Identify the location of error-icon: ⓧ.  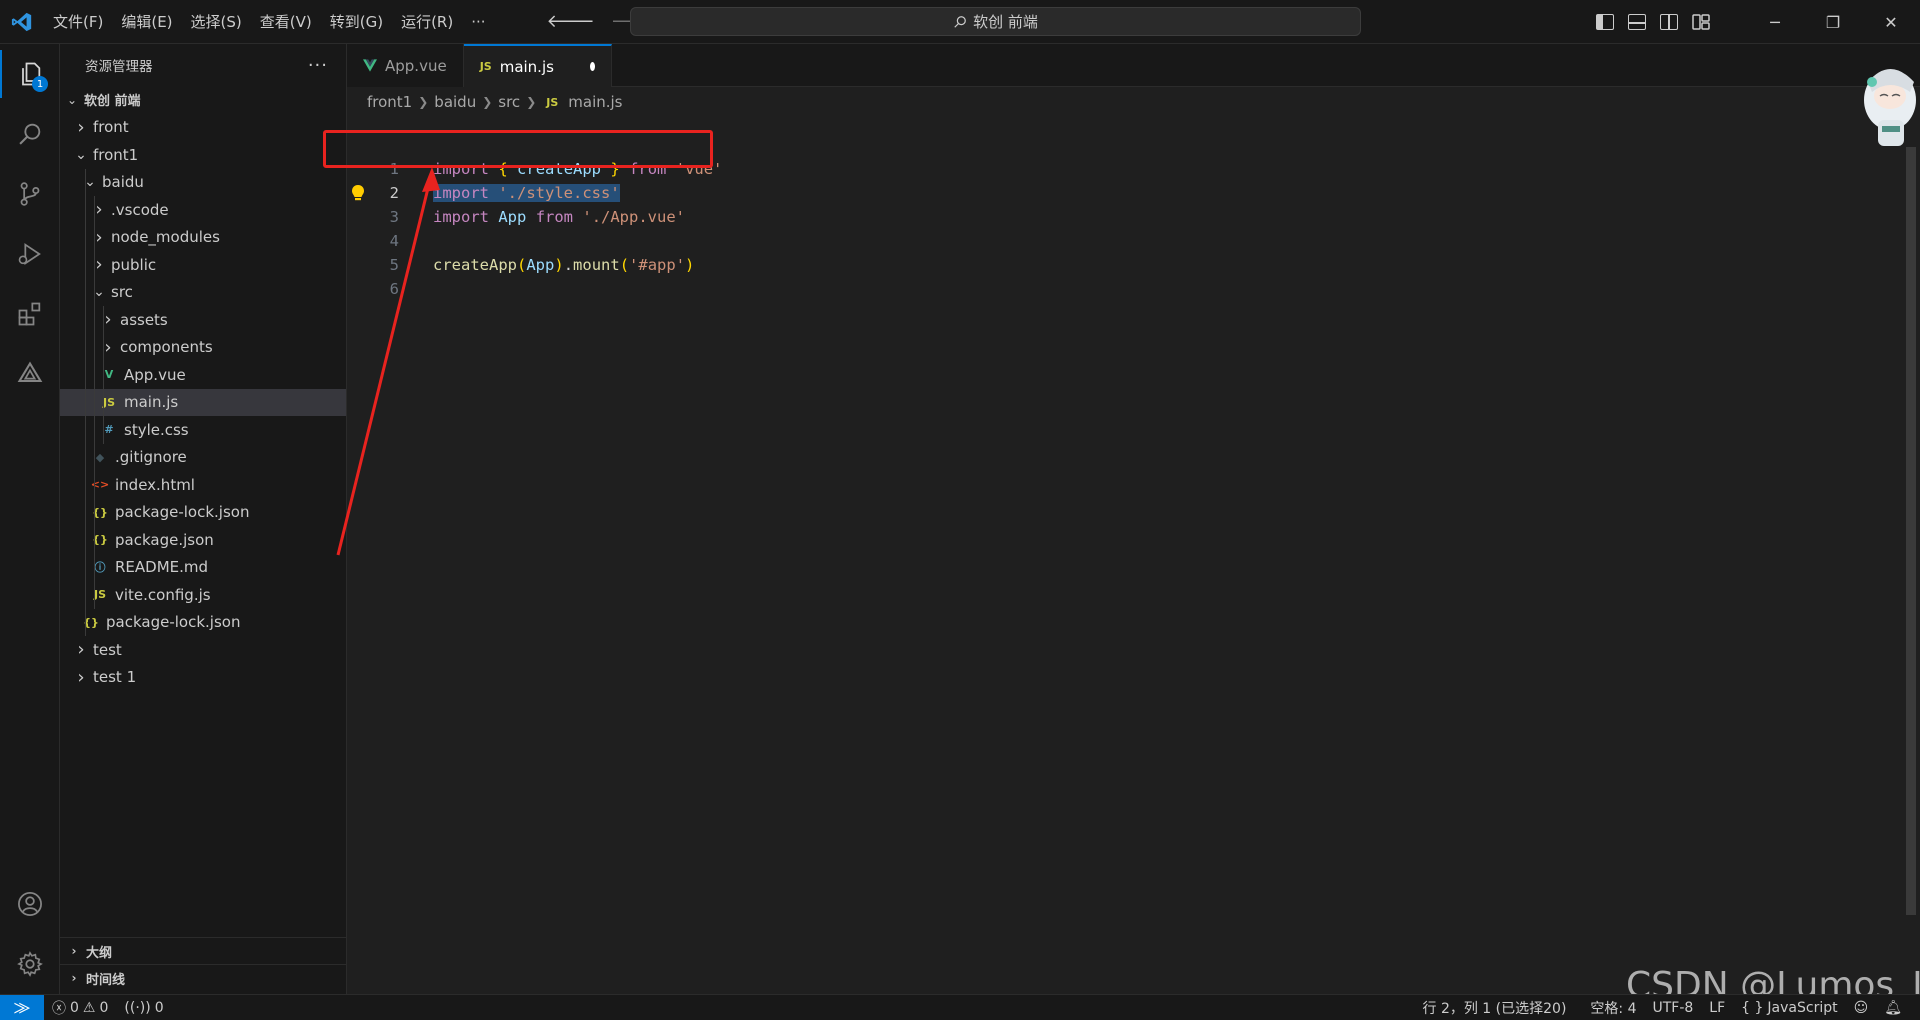
(59, 1008).